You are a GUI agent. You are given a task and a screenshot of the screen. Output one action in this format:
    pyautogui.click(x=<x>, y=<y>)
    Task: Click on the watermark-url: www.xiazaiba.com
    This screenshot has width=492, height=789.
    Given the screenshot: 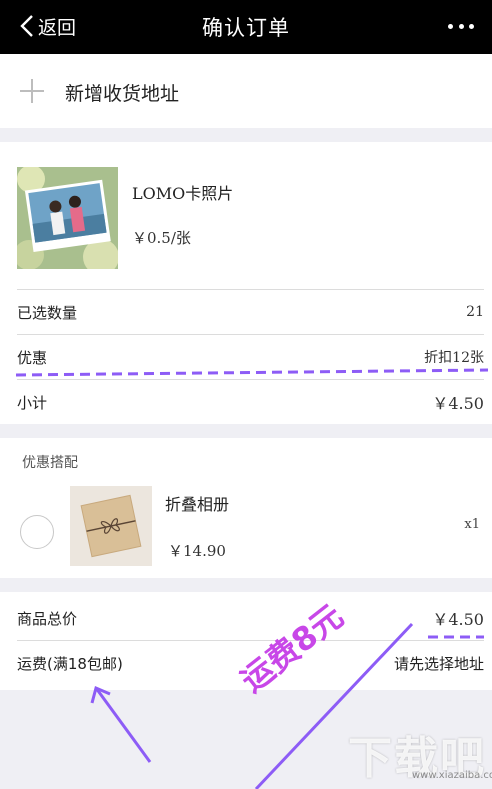 What is the action you would take?
    pyautogui.click(x=452, y=775)
    